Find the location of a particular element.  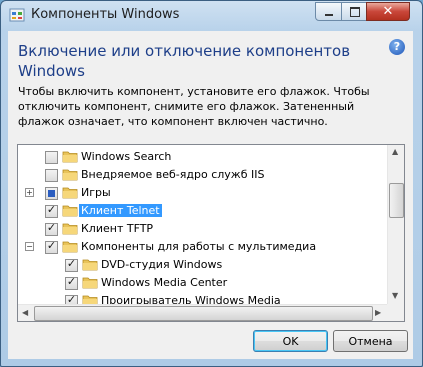

scroll-down-icon: ▼ is located at coordinates (395, 295).